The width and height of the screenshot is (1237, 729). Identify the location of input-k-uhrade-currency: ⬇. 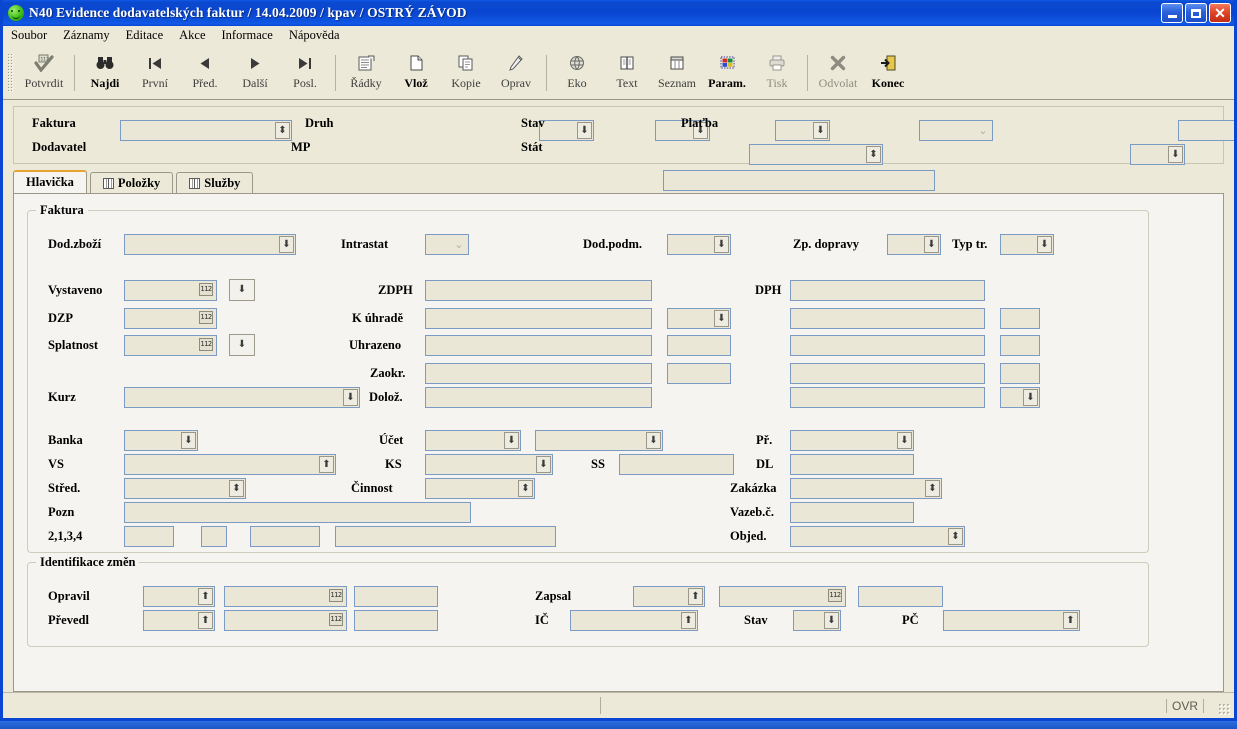
(699, 318).